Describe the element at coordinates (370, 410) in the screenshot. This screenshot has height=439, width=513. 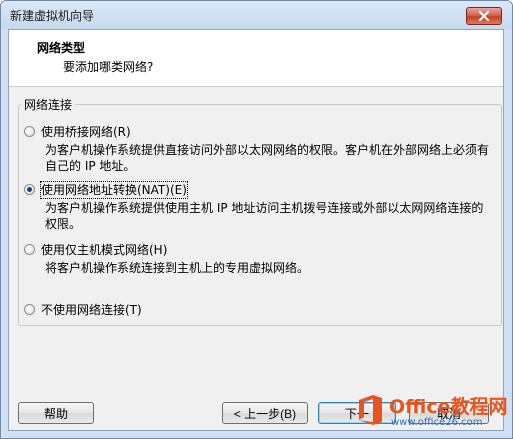
I see `office-logo-icon` at that location.